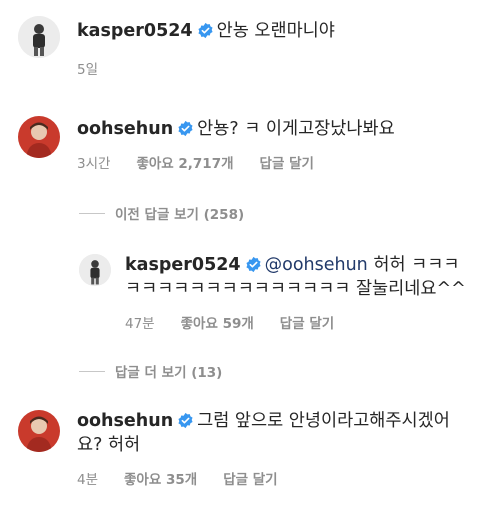 The width and height of the screenshot is (480, 507). I want to click on mention-link: @oohsehun, so click(316, 265).